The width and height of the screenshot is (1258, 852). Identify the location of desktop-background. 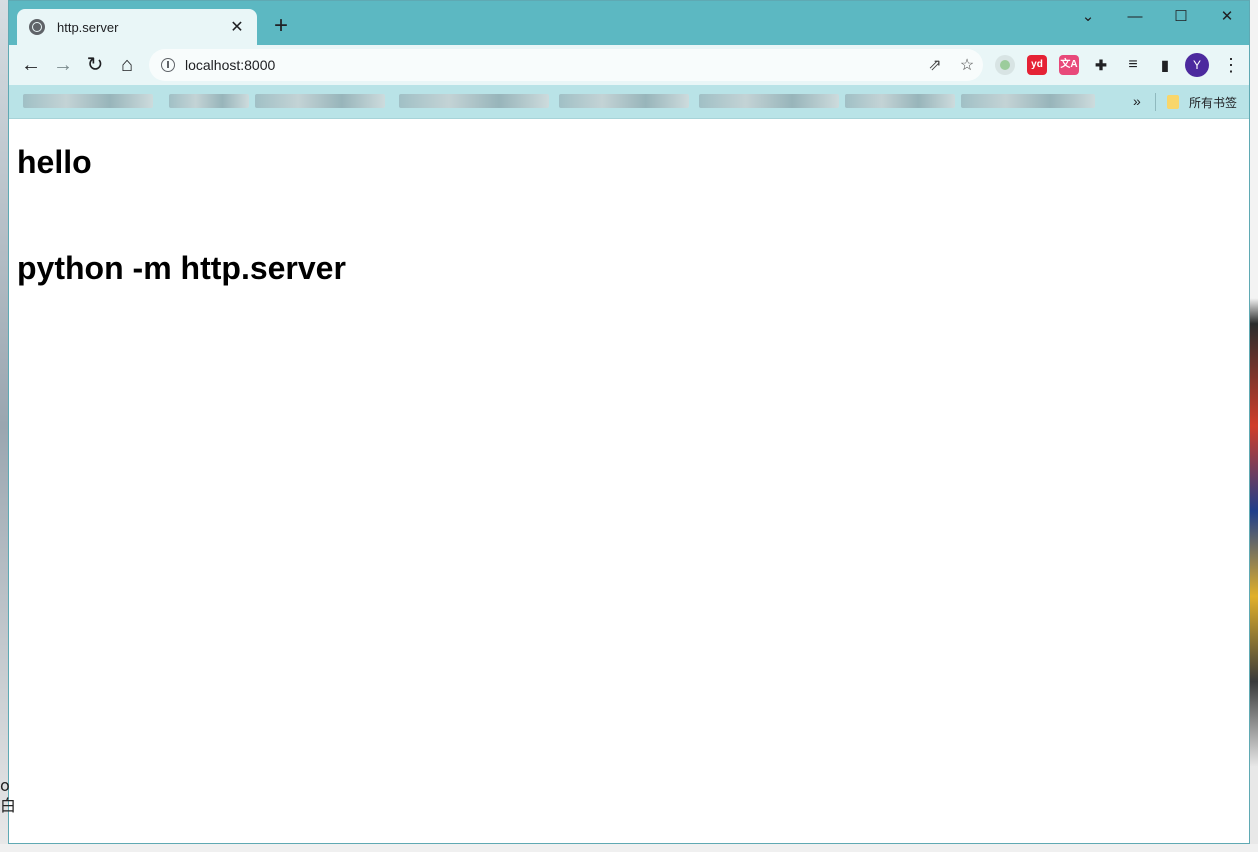
(4, 426).